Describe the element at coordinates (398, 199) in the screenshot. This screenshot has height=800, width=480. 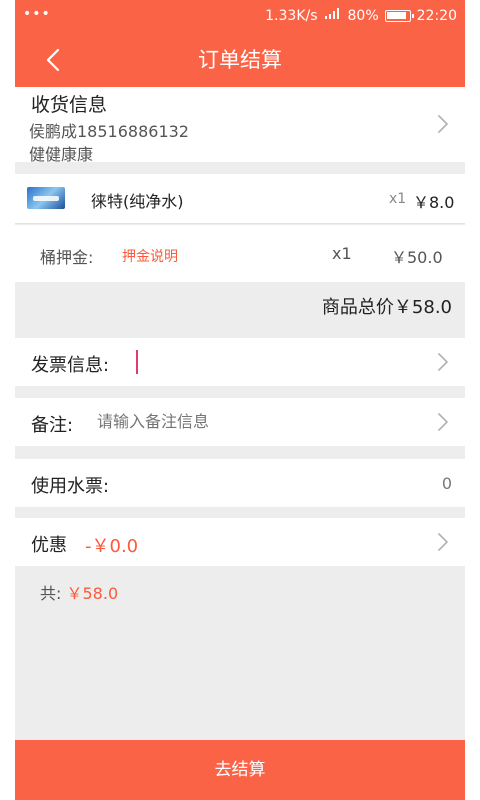
I see `product-quantity: x1` at that location.